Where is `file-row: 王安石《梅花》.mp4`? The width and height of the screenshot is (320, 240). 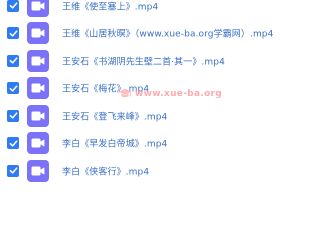
file-row: 王安石《梅花》.mp4 is located at coordinates (150, 89).